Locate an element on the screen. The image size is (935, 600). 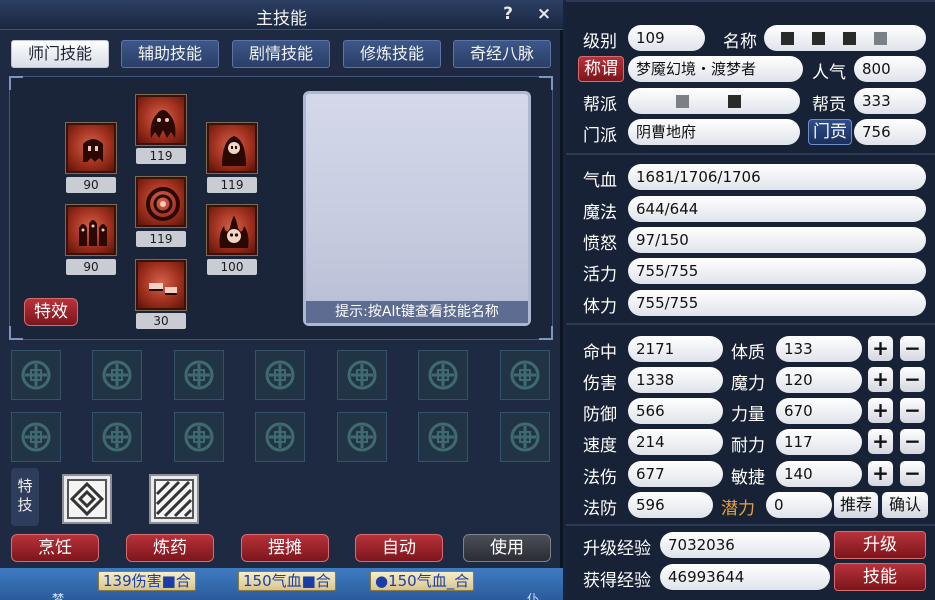
hp-label: 气血 is located at coordinates (600, 181).